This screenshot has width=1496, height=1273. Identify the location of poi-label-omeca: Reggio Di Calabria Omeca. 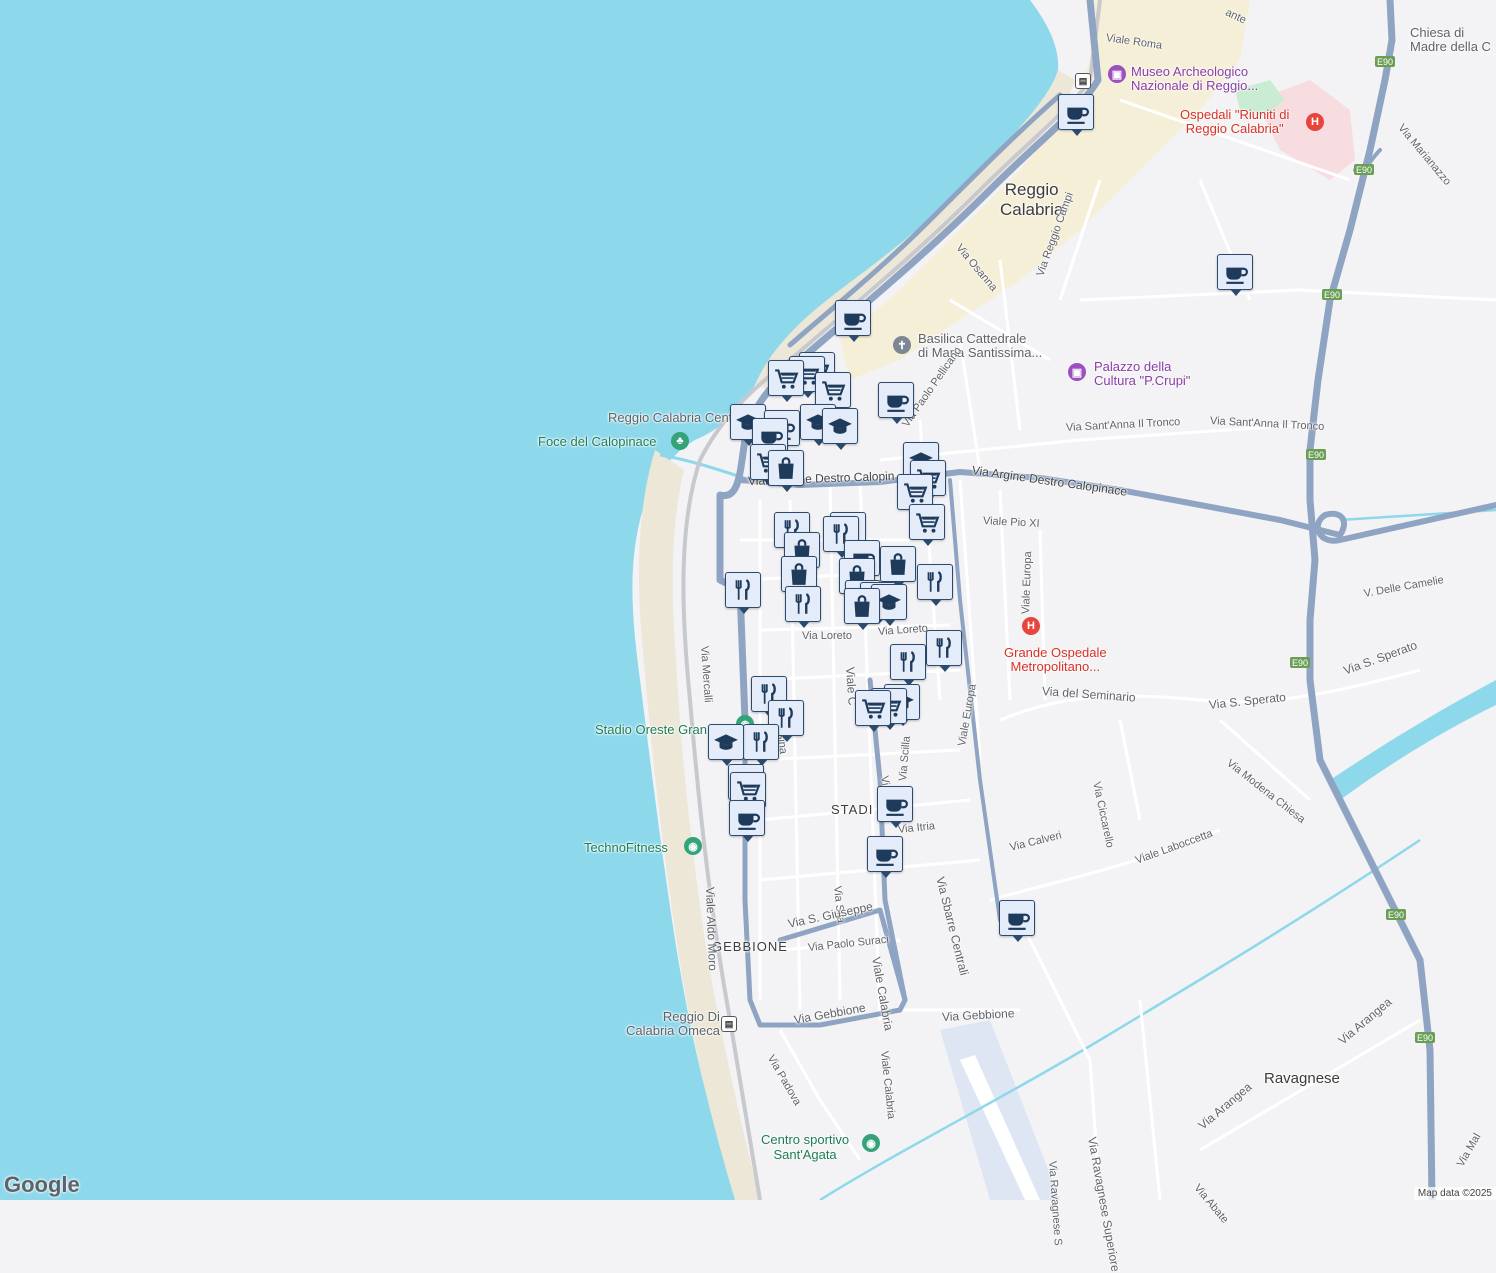
(673, 1023).